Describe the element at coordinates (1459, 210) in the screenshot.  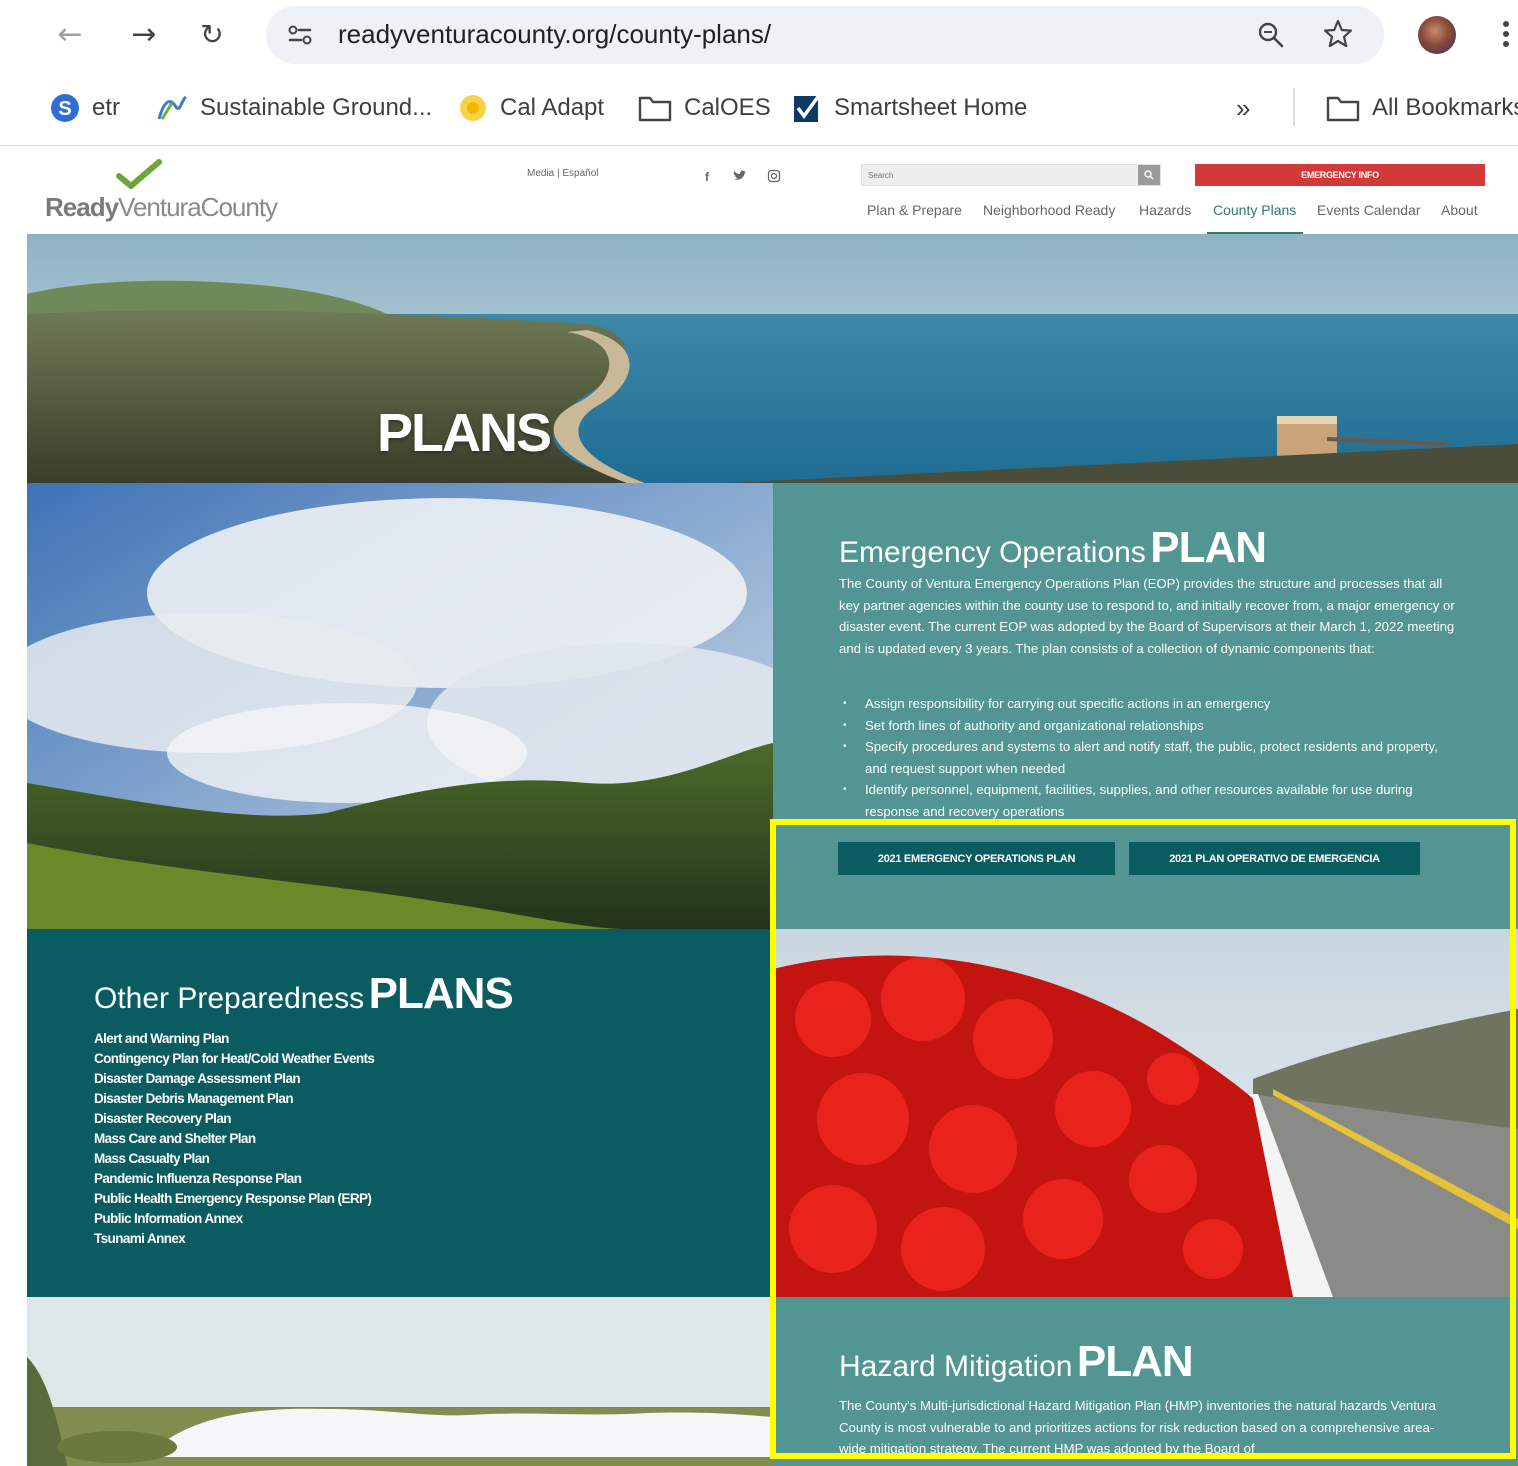
I see `nav-about: About` at that location.